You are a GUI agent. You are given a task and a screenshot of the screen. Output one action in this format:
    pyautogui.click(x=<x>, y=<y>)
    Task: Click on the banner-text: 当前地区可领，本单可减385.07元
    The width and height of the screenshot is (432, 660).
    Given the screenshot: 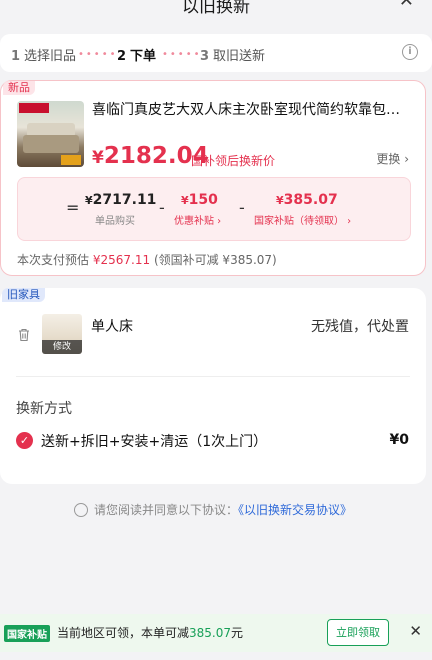 What is the action you would take?
    pyautogui.click(x=150, y=633)
    